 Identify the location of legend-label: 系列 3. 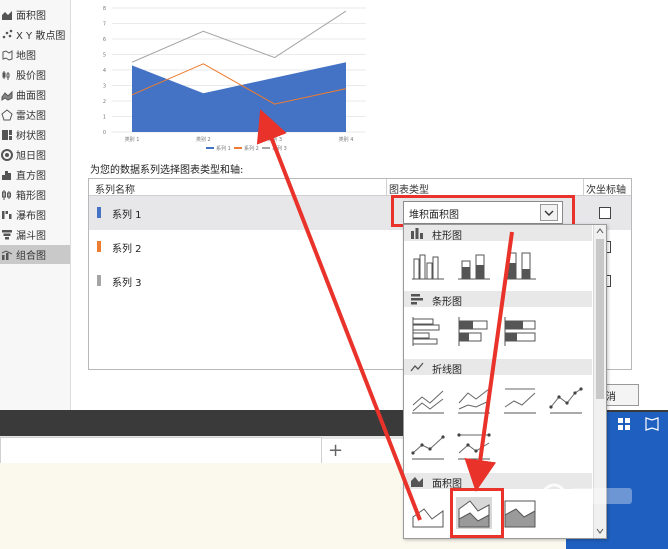
(279, 148).